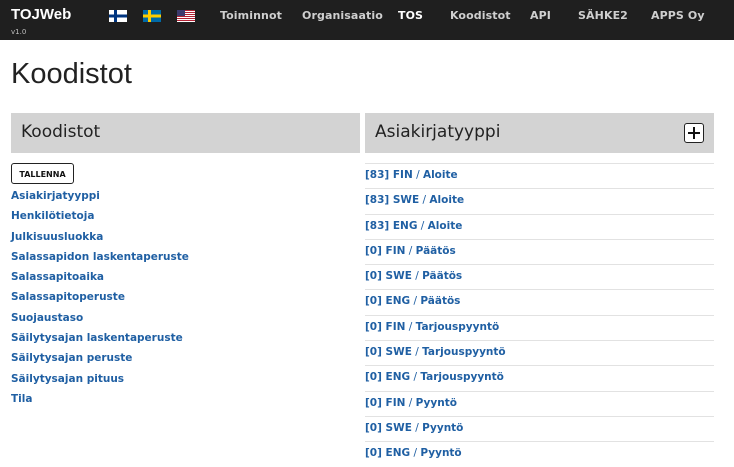 Image resolution: width=734 pixels, height=467 pixels. Describe the element at coordinates (118, 16) in the screenshot. I see `finnish-flag-icon` at that location.